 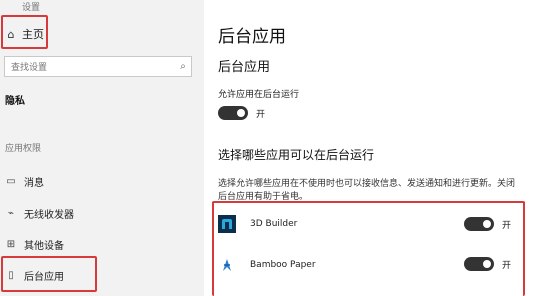 What do you see at coordinates (261, 115) in the screenshot?
I see `allow-background-state: 开` at bounding box center [261, 115].